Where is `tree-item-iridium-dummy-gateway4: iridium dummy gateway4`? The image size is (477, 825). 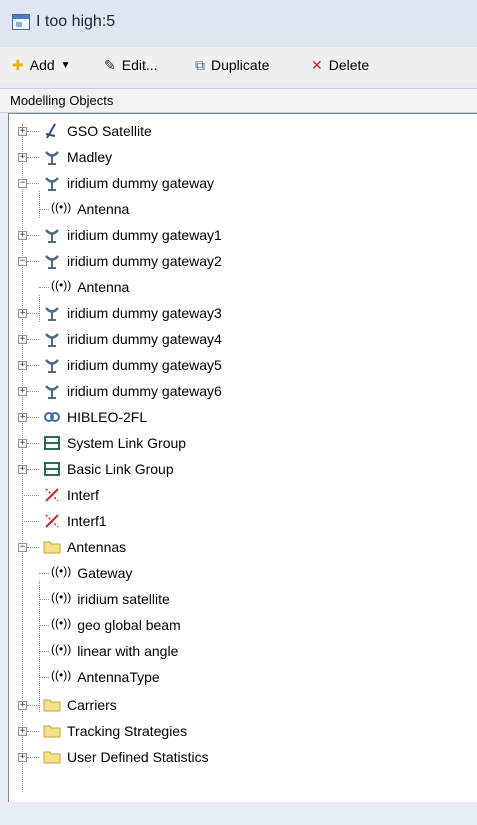
tree-item-iridium-dummy-gateway4: iridium dummy gateway4 is located at coordinates (132, 339).